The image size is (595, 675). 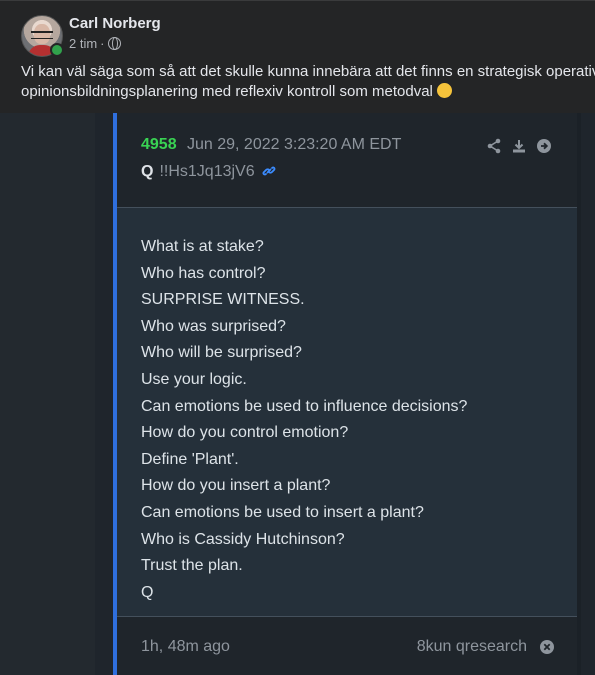 What do you see at coordinates (115, 23) in the screenshot?
I see `author-name: Carl Norberg` at bounding box center [115, 23].